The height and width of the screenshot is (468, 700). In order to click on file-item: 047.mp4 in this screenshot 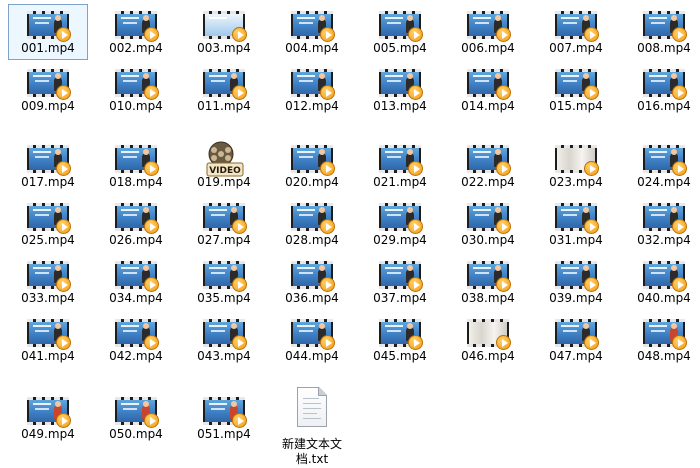, I will do `click(576, 340)`.